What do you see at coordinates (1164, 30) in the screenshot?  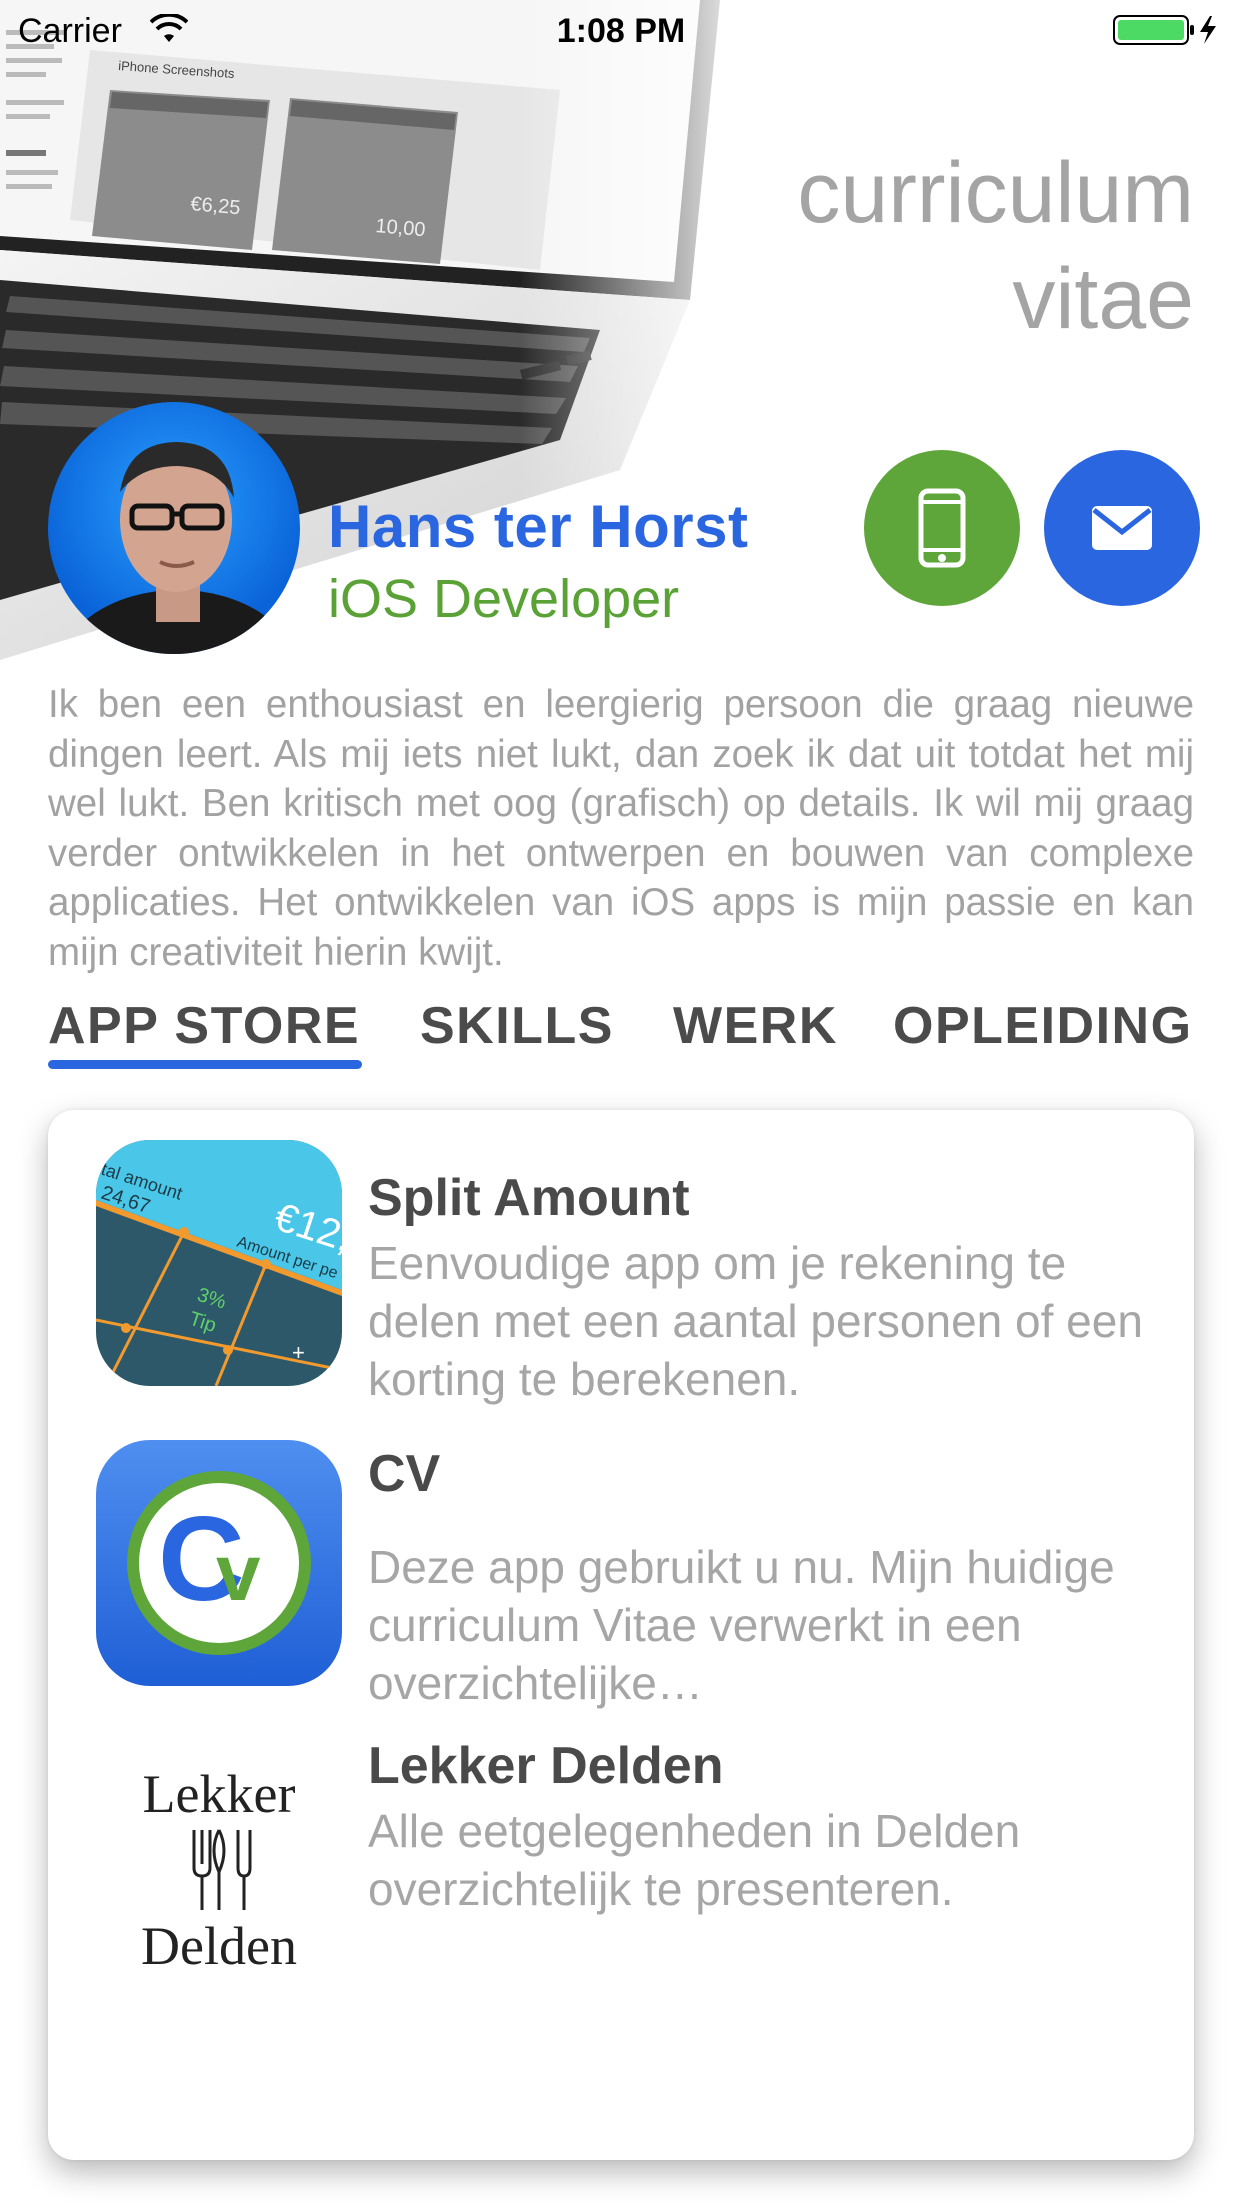 I see `battery-charging-icon` at bounding box center [1164, 30].